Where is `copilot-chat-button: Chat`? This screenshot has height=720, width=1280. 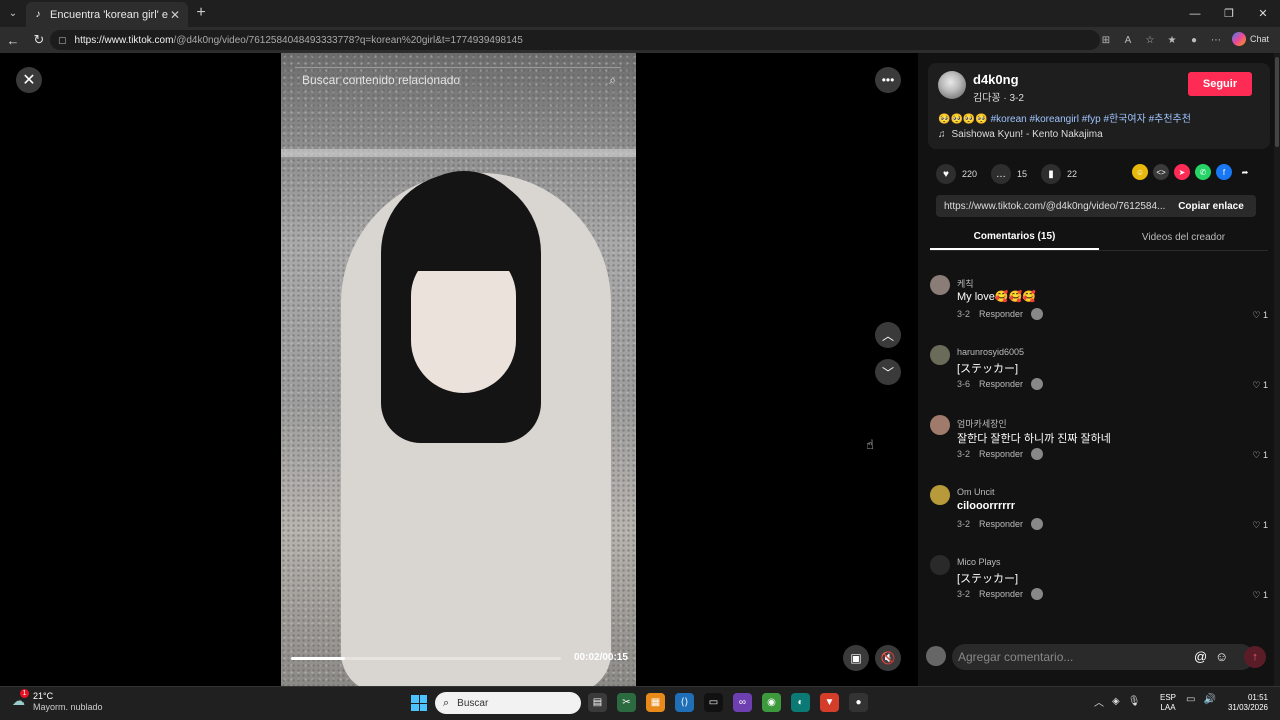 copilot-chat-button: Chat is located at coordinates (1250, 39).